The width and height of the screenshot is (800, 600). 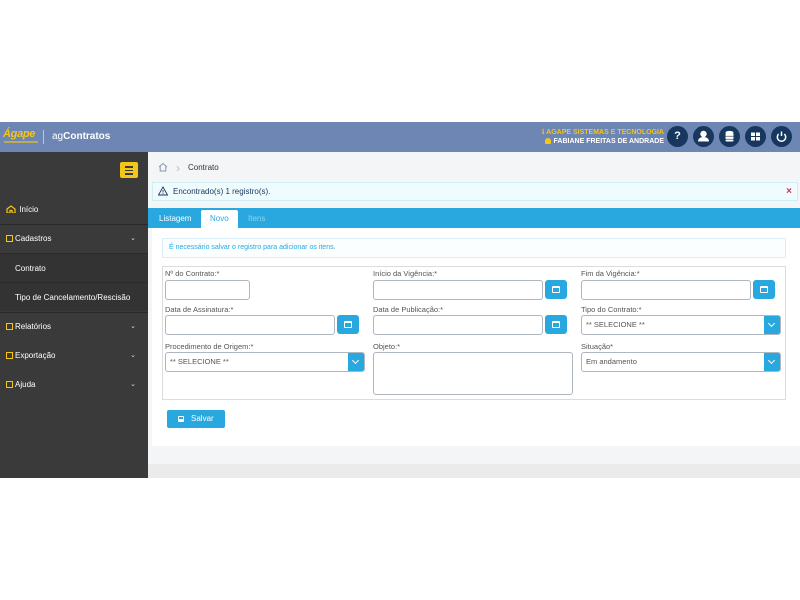 What do you see at coordinates (58, 136) in the screenshot?
I see `app-name-prefix: ag` at bounding box center [58, 136].